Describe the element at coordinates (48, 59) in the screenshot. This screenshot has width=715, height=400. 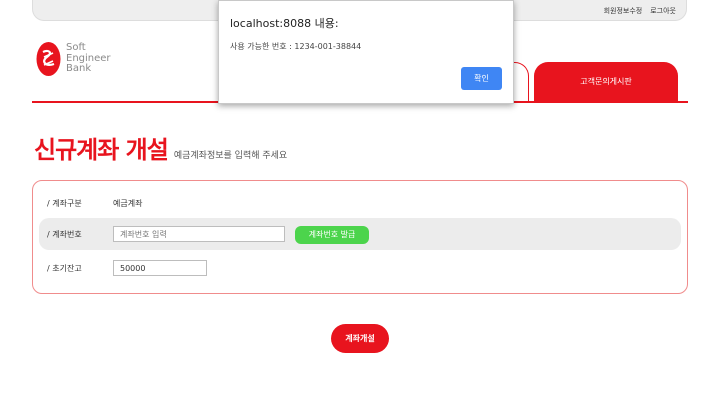
I see `bank-logo-icon` at that location.